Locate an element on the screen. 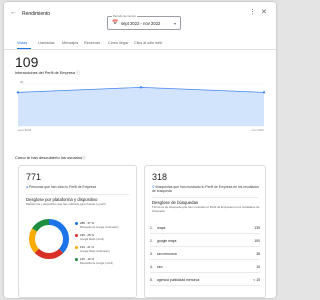 The height and width of the screenshot is (300, 320). total-interactions: 109 is located at coordinates (27, 62).